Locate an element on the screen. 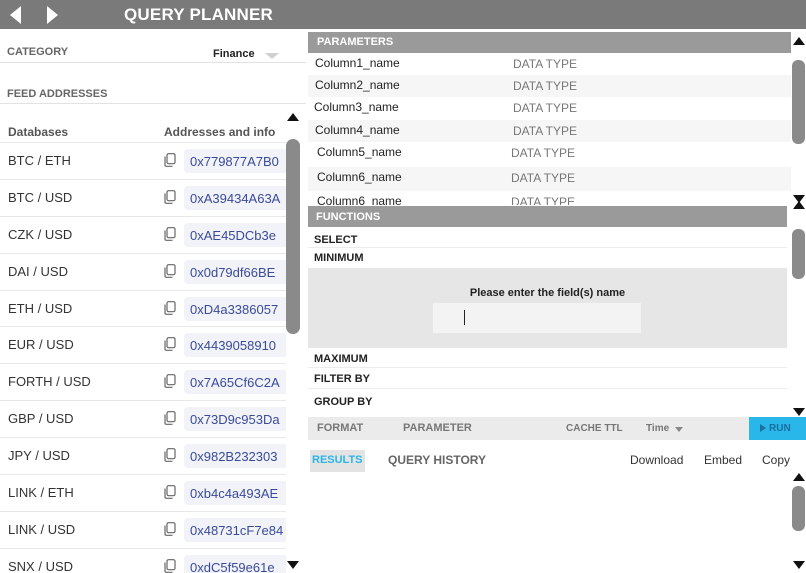 This screenshot has height=573, width=806. parameter-tab: PARAMETER is located at coordinates (437, 428).